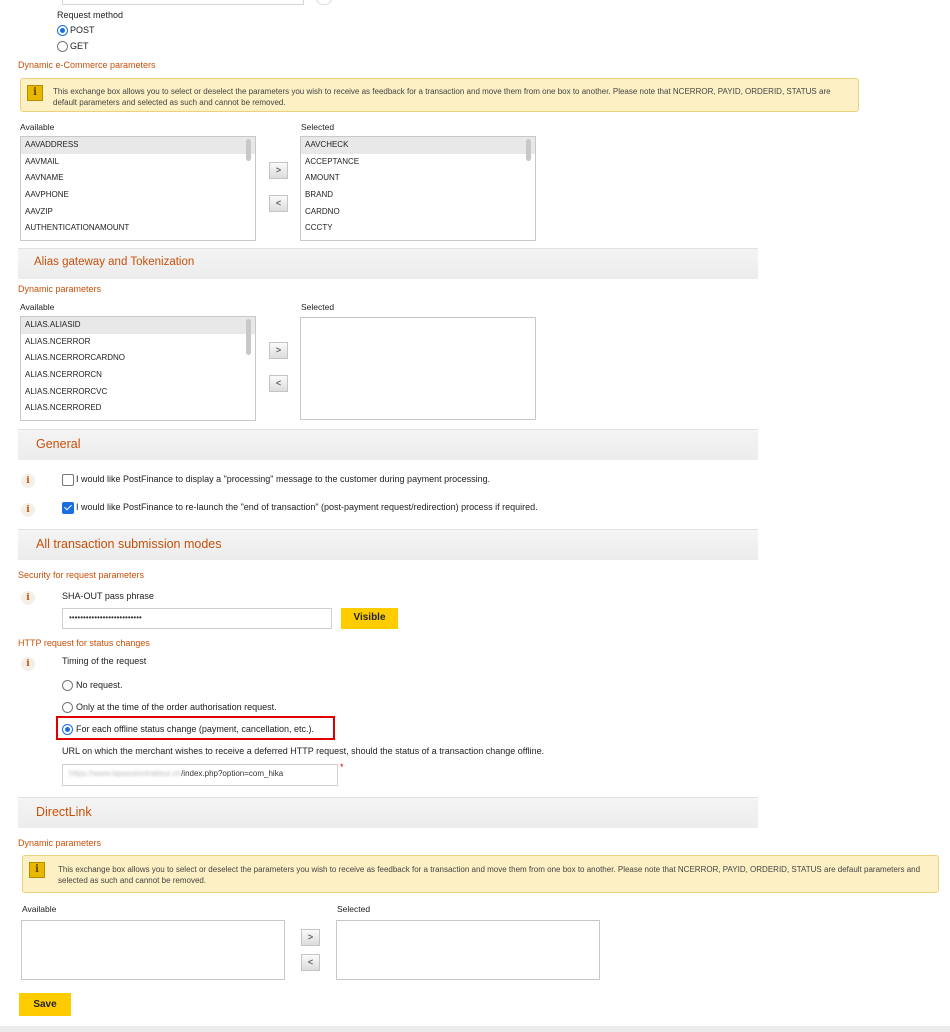 The width and height of the screenshot is (950, 1032). What do you see at coordinates (475, 1029) in the screenshot?
I see `bottom-divider` at bounding box center [475, 1029].